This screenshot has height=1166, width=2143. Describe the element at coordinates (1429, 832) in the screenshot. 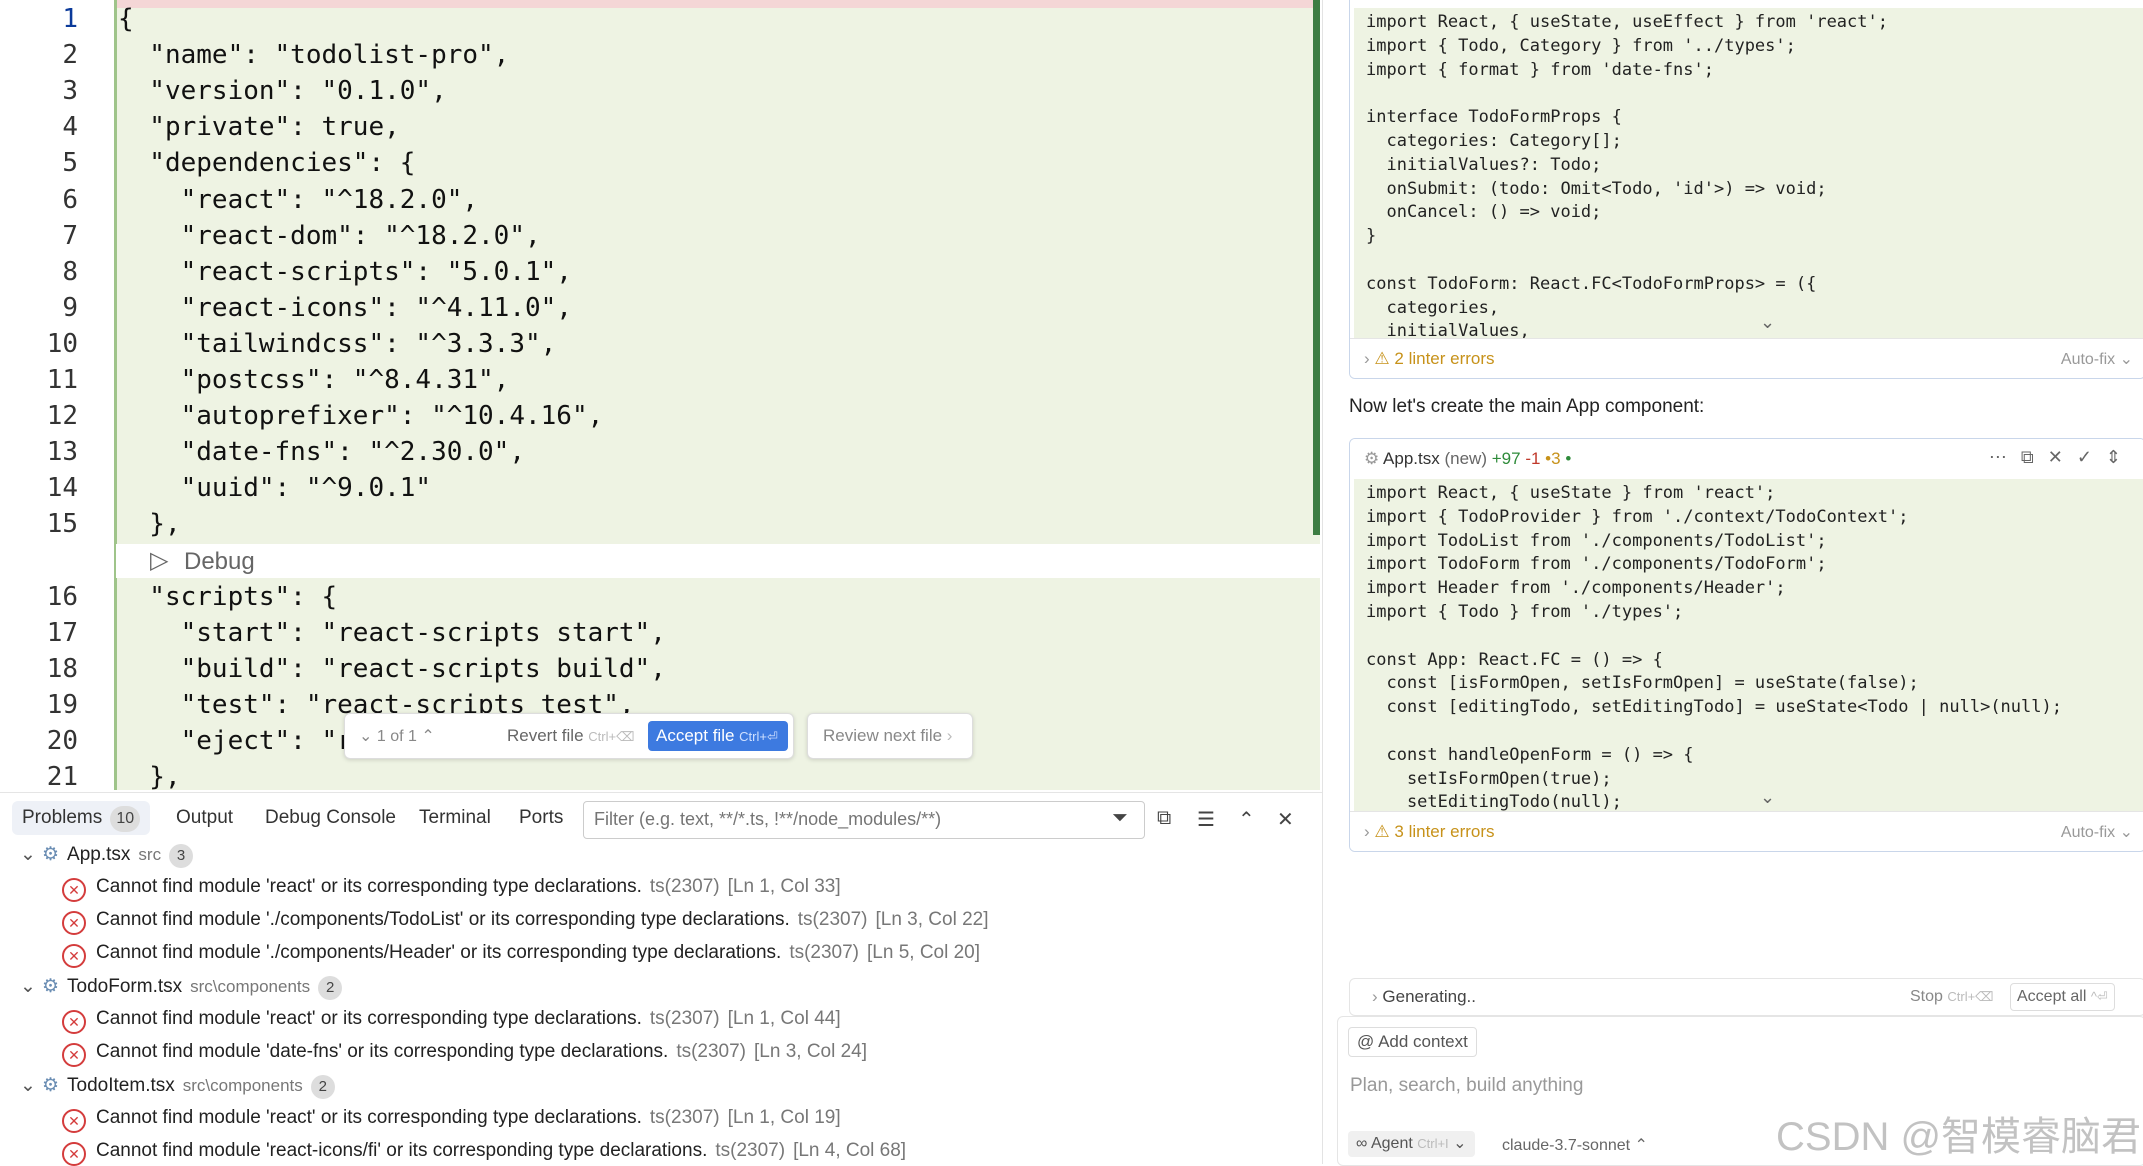

I see `linter-errors: › ⚠ 3 linter errors` at that location.